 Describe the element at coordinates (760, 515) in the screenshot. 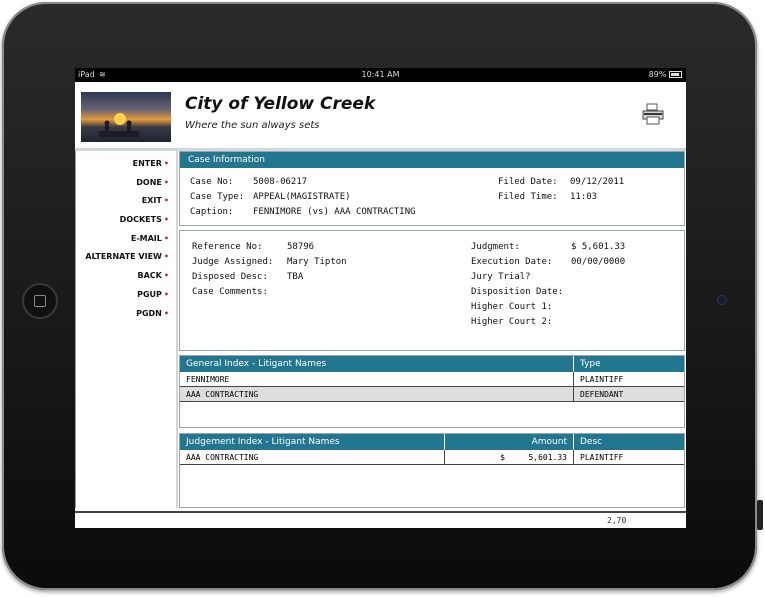

I see `side-button` at that location.